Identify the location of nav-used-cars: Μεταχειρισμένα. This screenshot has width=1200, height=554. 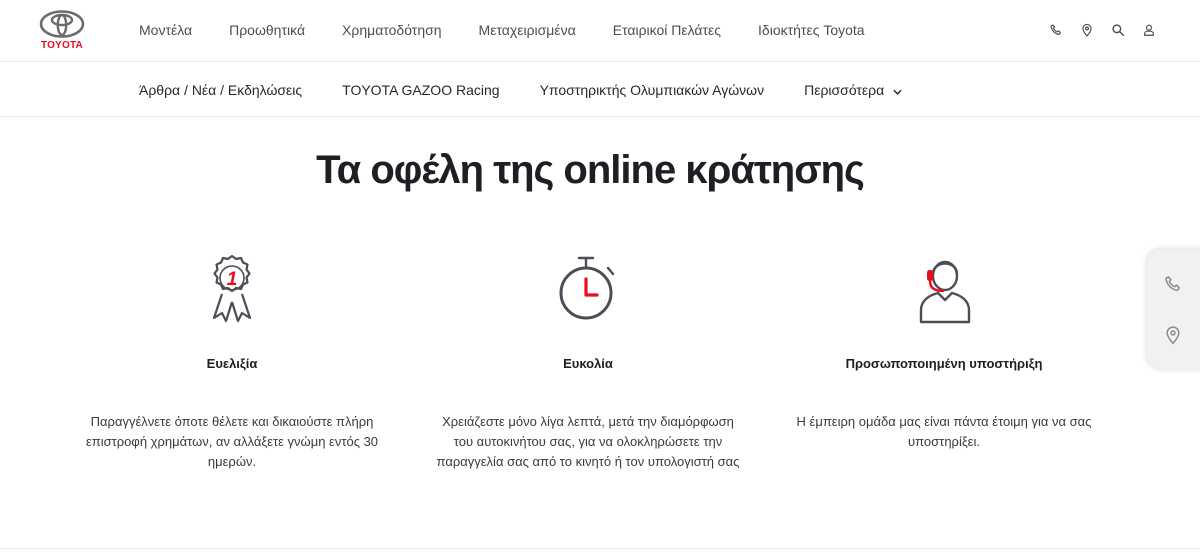
(527, 30).